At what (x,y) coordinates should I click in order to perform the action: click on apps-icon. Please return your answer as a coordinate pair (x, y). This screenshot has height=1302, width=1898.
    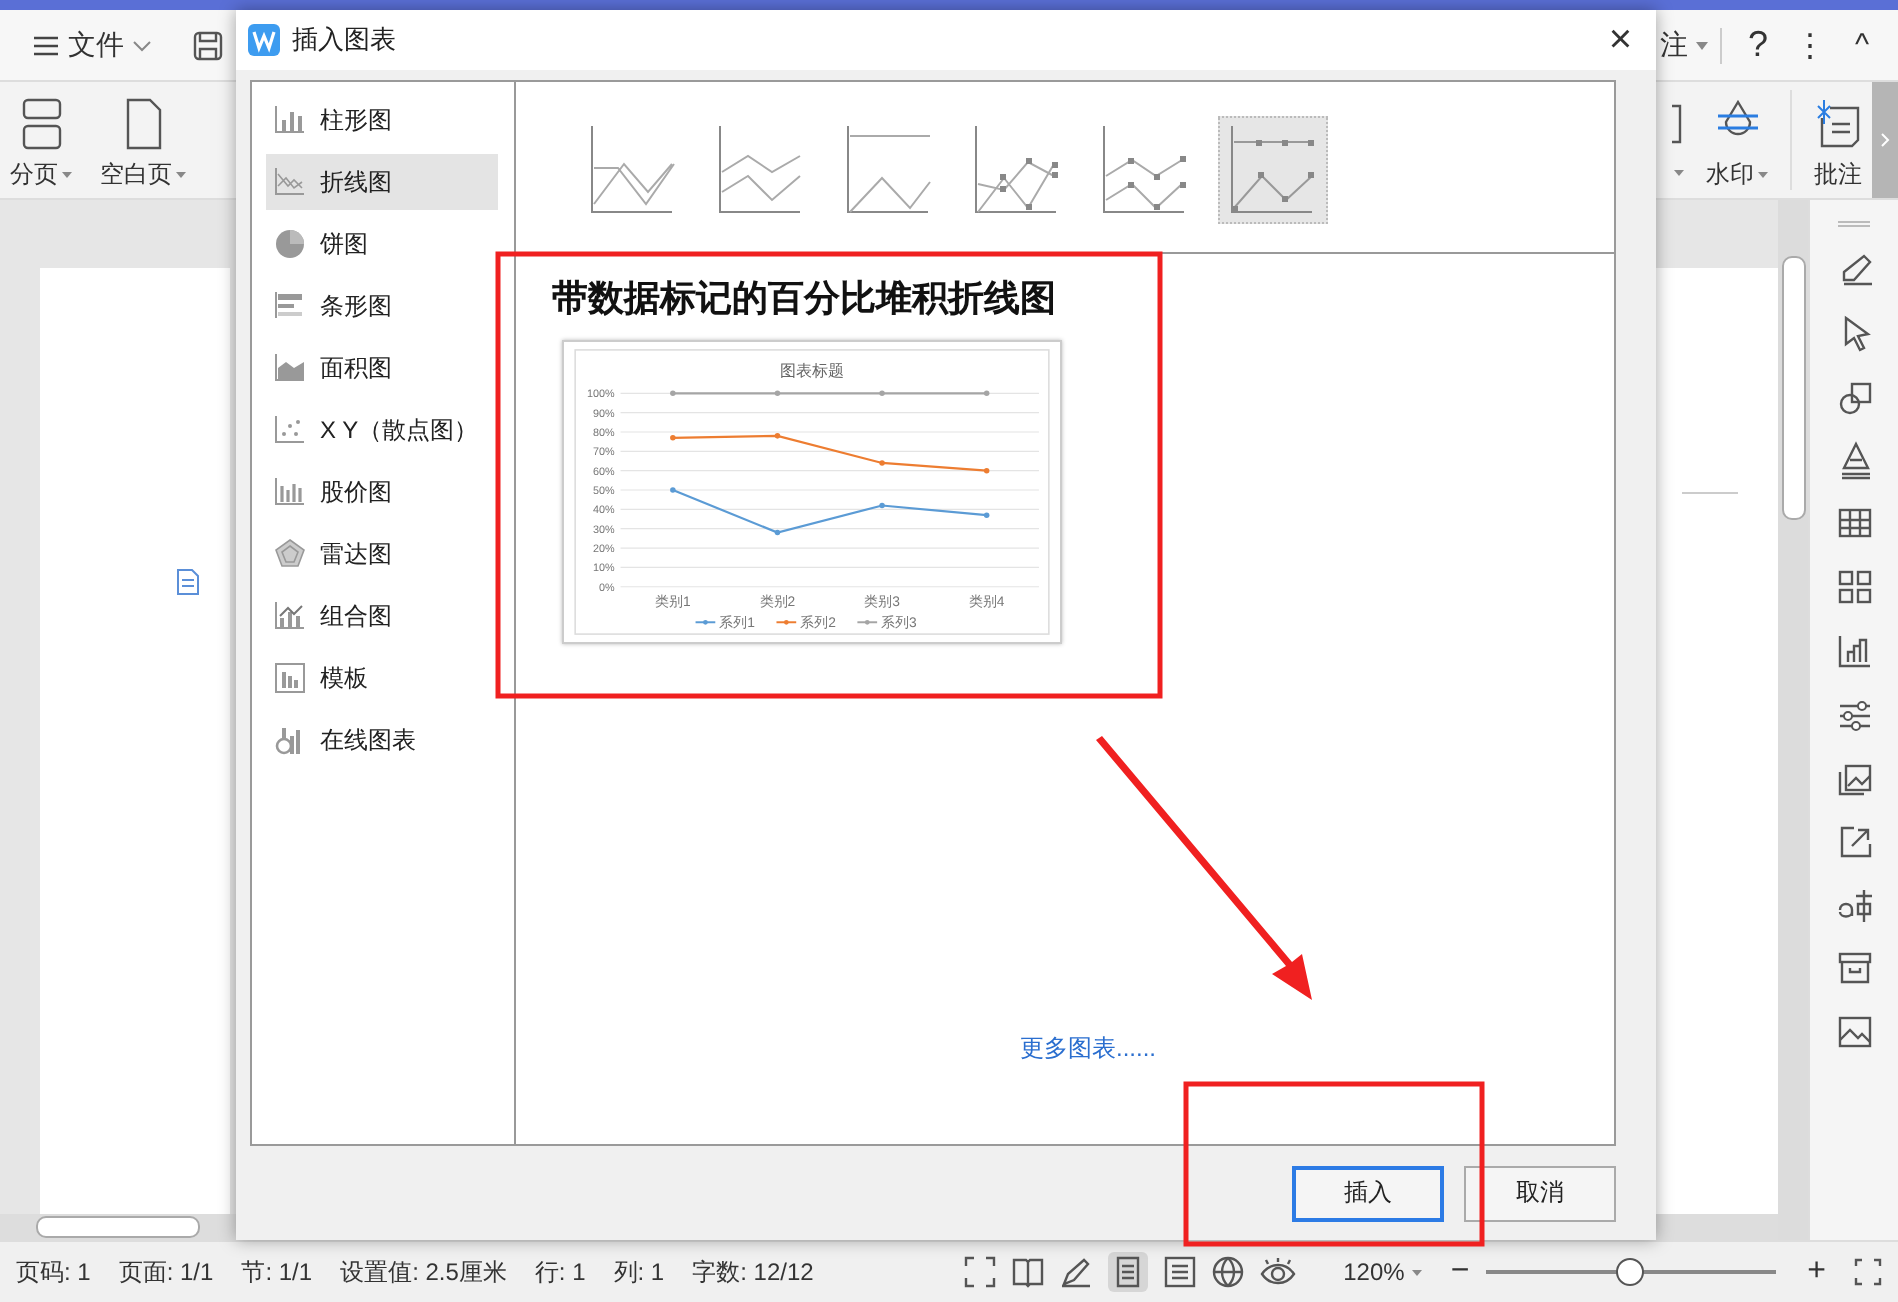
    Looking at the image, I should click on (1854, 587).